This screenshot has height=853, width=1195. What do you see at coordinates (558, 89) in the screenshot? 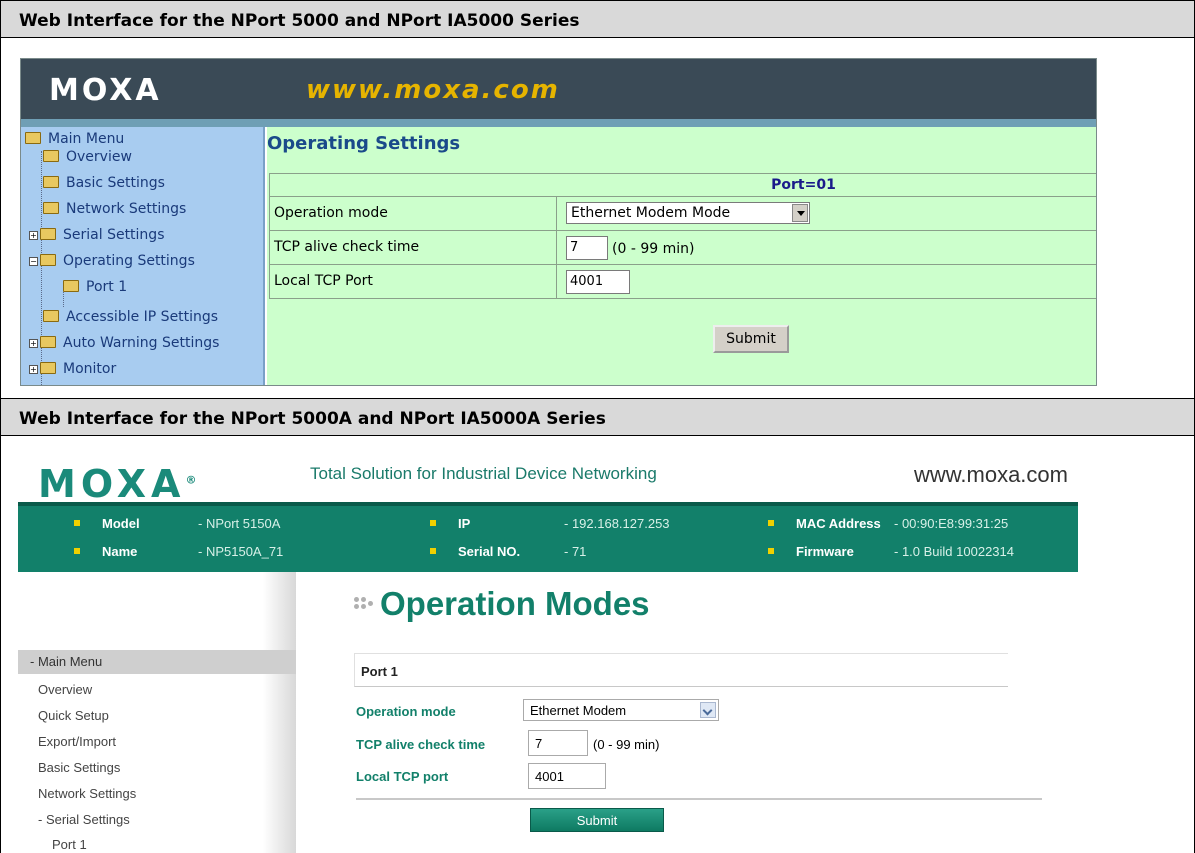
I see `legacy-banner: MOXA www.moxa.com` at bounding box center [558, 89].